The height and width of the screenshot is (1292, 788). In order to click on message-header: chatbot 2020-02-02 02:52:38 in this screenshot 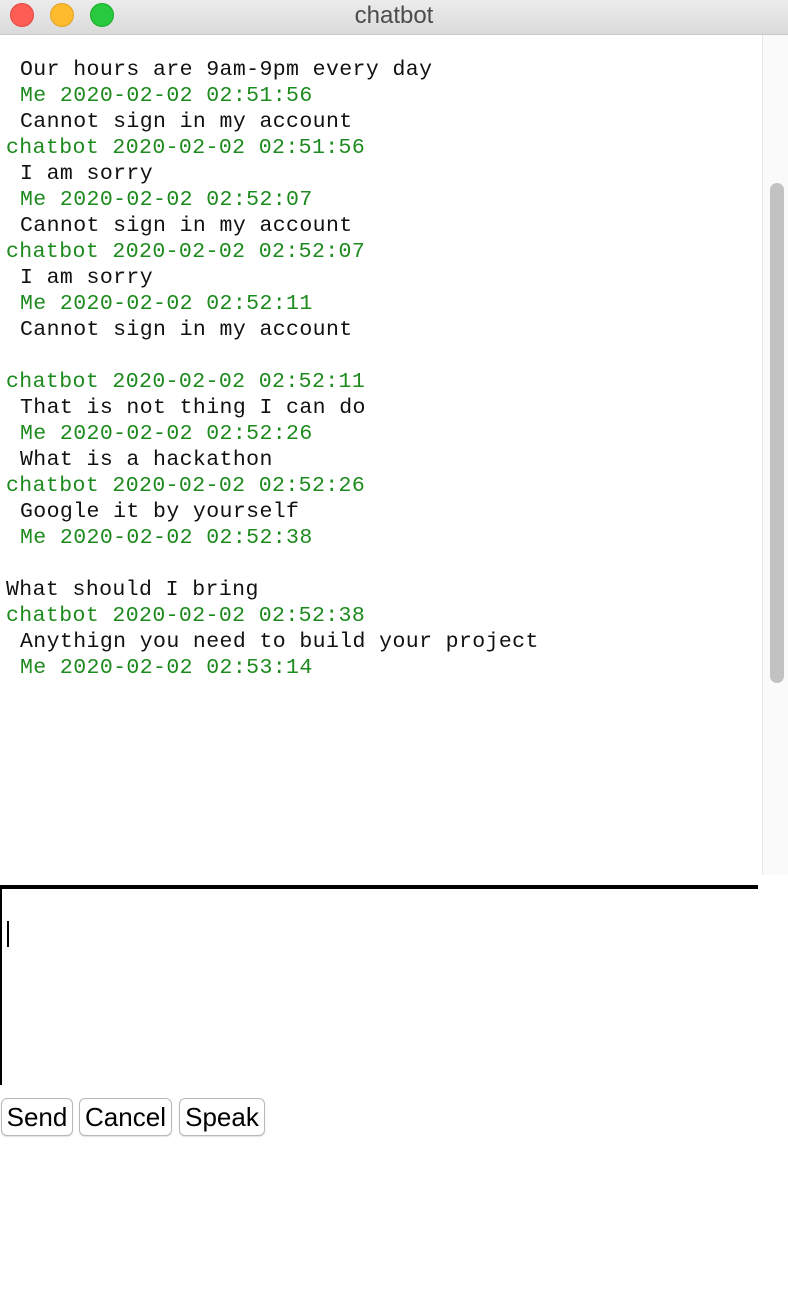, I will do `click(186, 616)`.